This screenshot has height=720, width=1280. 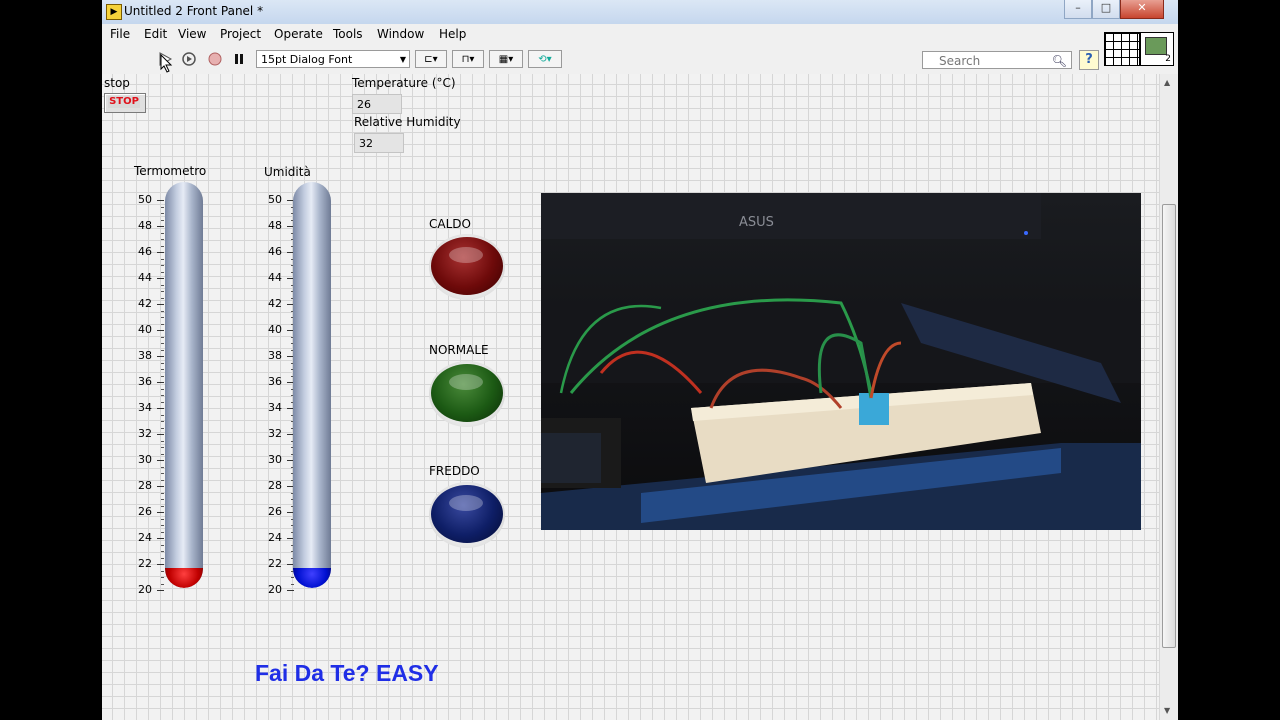 What do you see at coordinates (189, 60) in the screenshot?
I see `run-continuously-button` at bounding box center [189, 60].